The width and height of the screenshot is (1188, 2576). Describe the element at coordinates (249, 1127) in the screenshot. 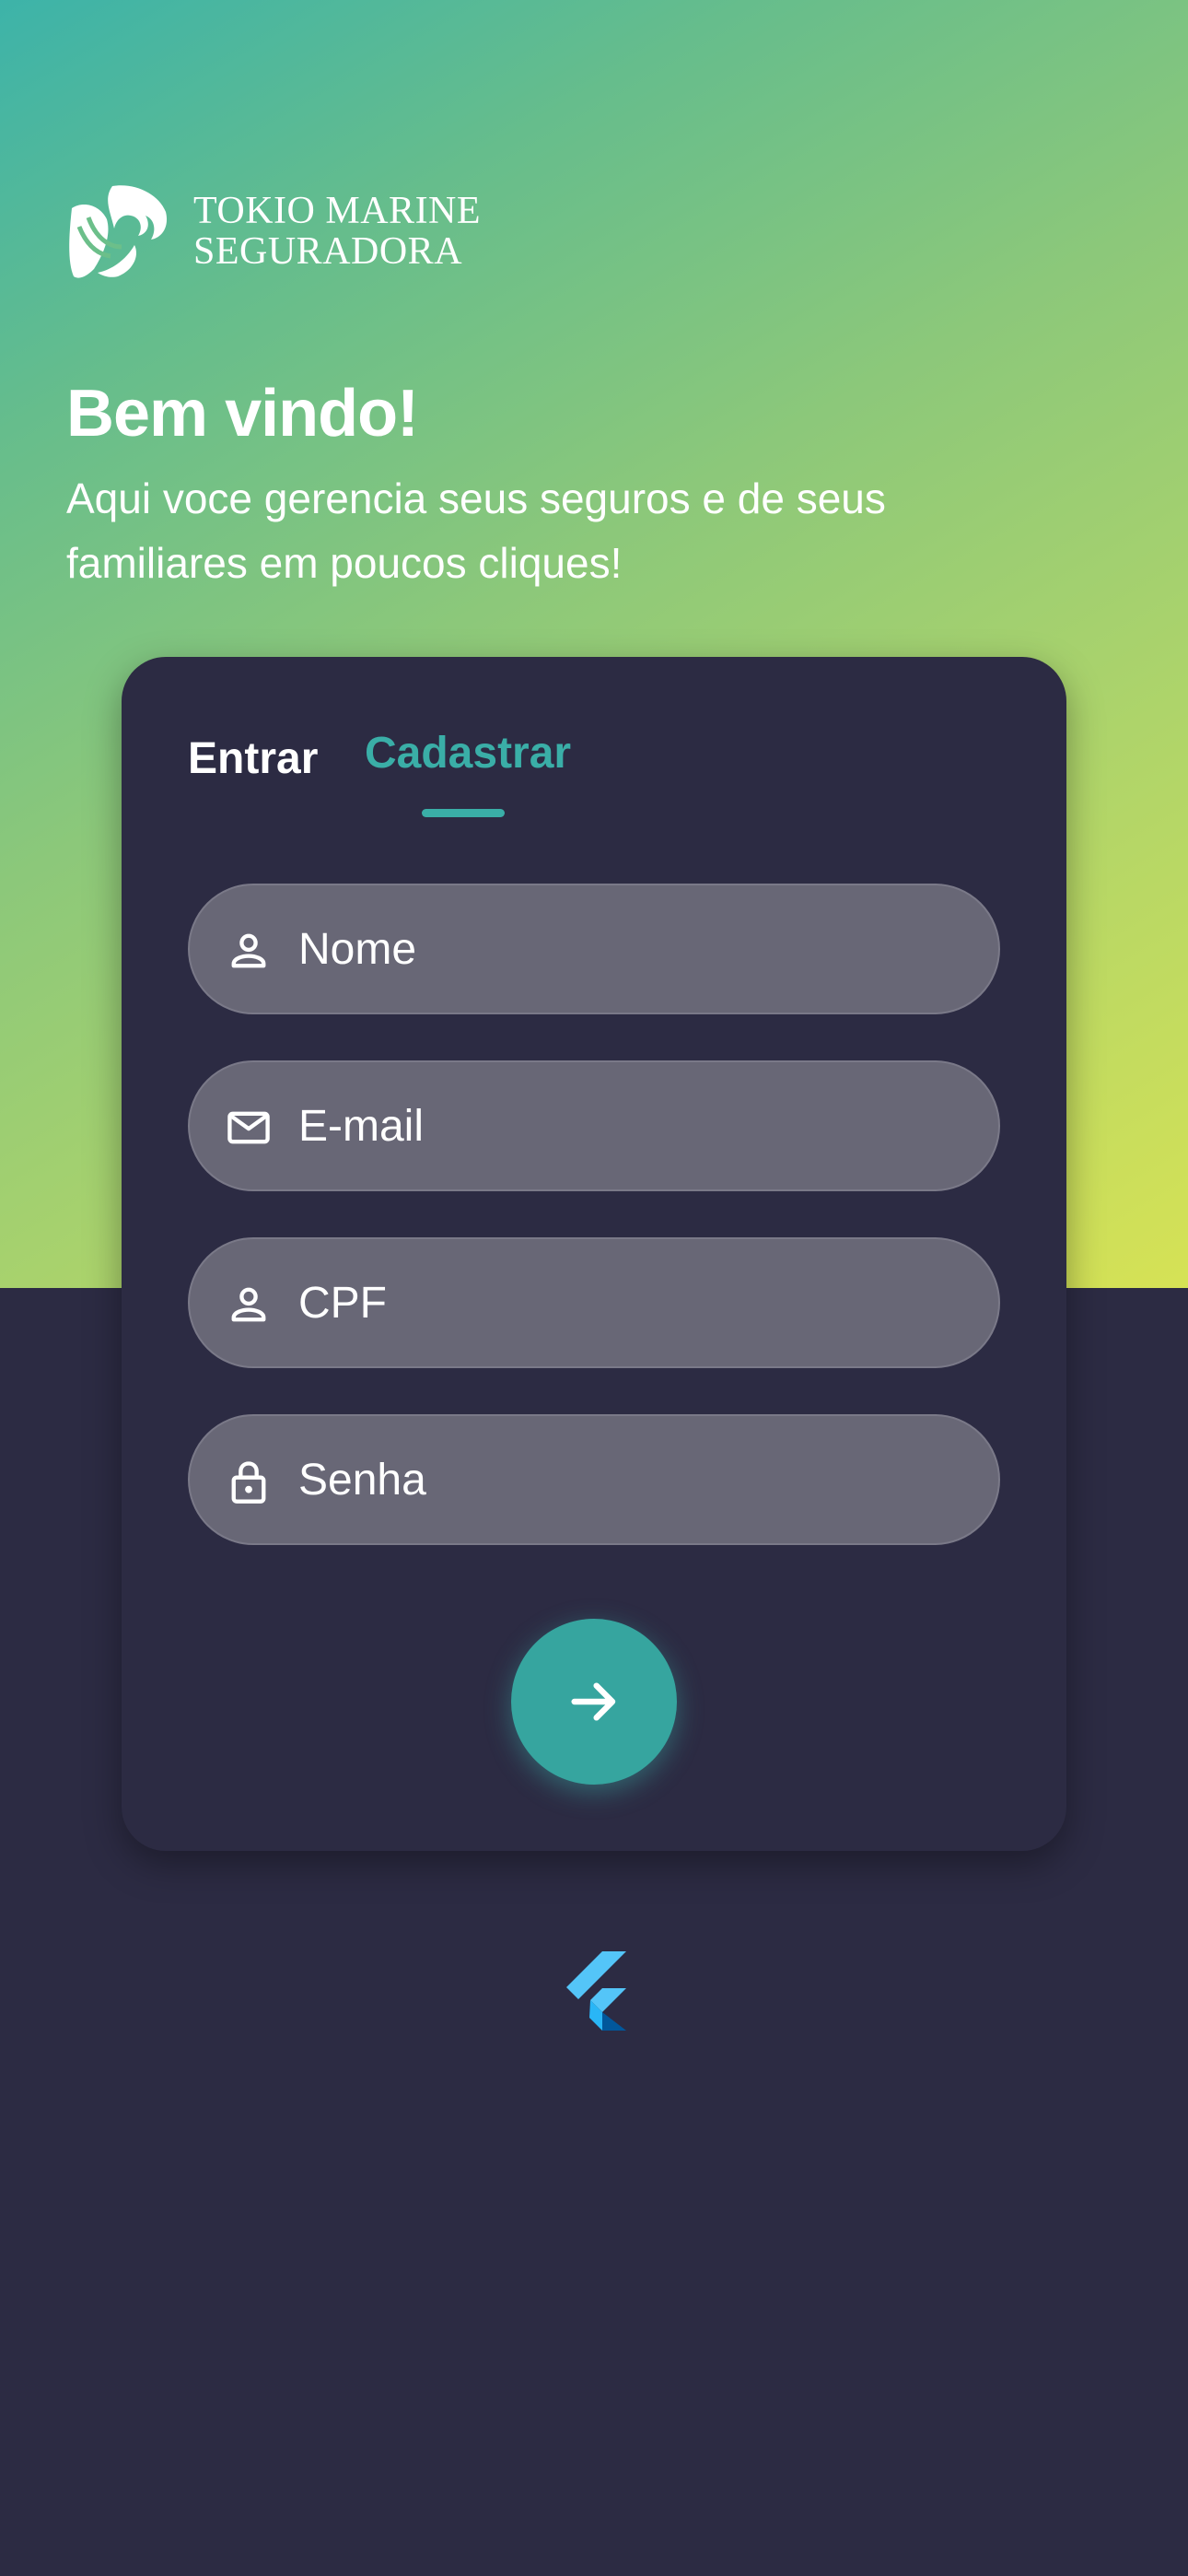

I see `mail-icon` at that location.